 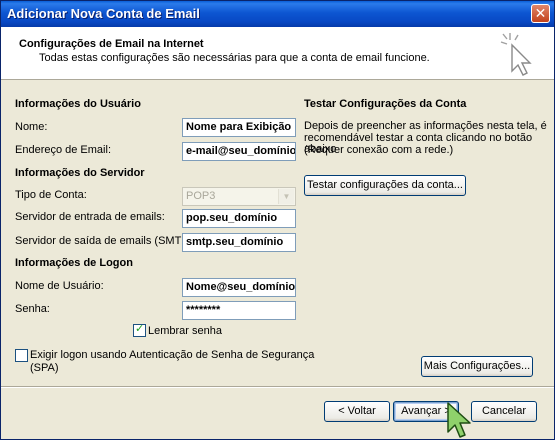 What do you see at coordinates (239, 151) in the screenshot?
I see `email-field: e-mail@seu_domínio` at bounding box center [239, 151].